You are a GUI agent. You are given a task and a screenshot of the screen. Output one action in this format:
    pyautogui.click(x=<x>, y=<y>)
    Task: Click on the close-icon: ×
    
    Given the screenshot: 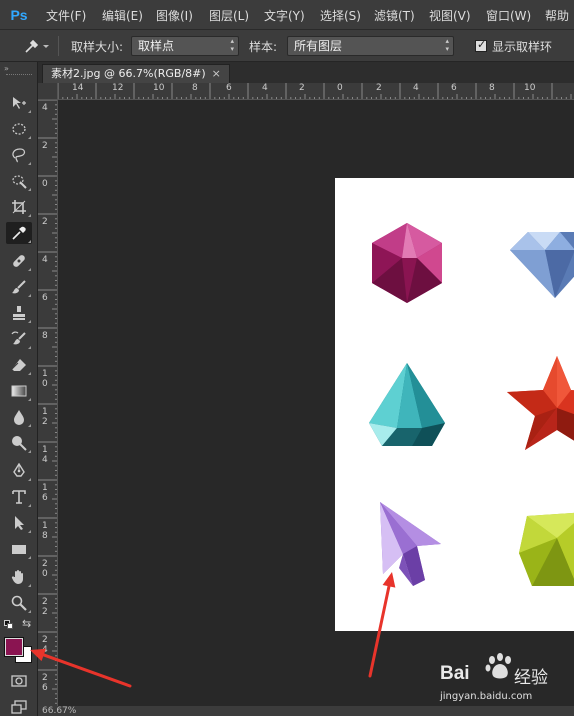 What is the action you would take?
    pyautogui.click(x=216, y=73)
    